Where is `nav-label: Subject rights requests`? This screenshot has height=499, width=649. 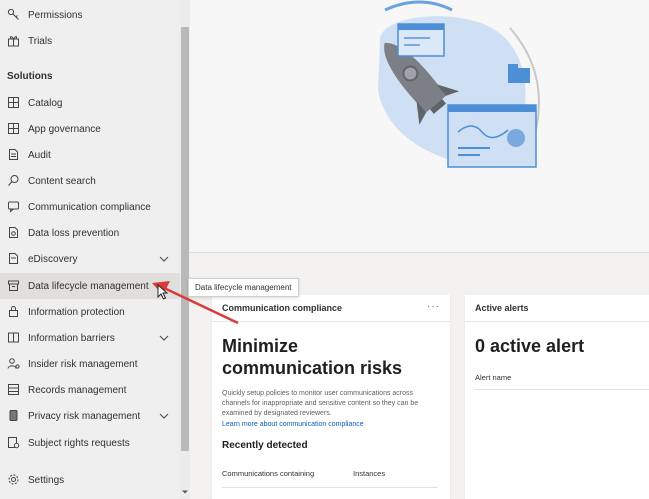 nav-label: Subject rights requests is located at coordinates (79, 443).